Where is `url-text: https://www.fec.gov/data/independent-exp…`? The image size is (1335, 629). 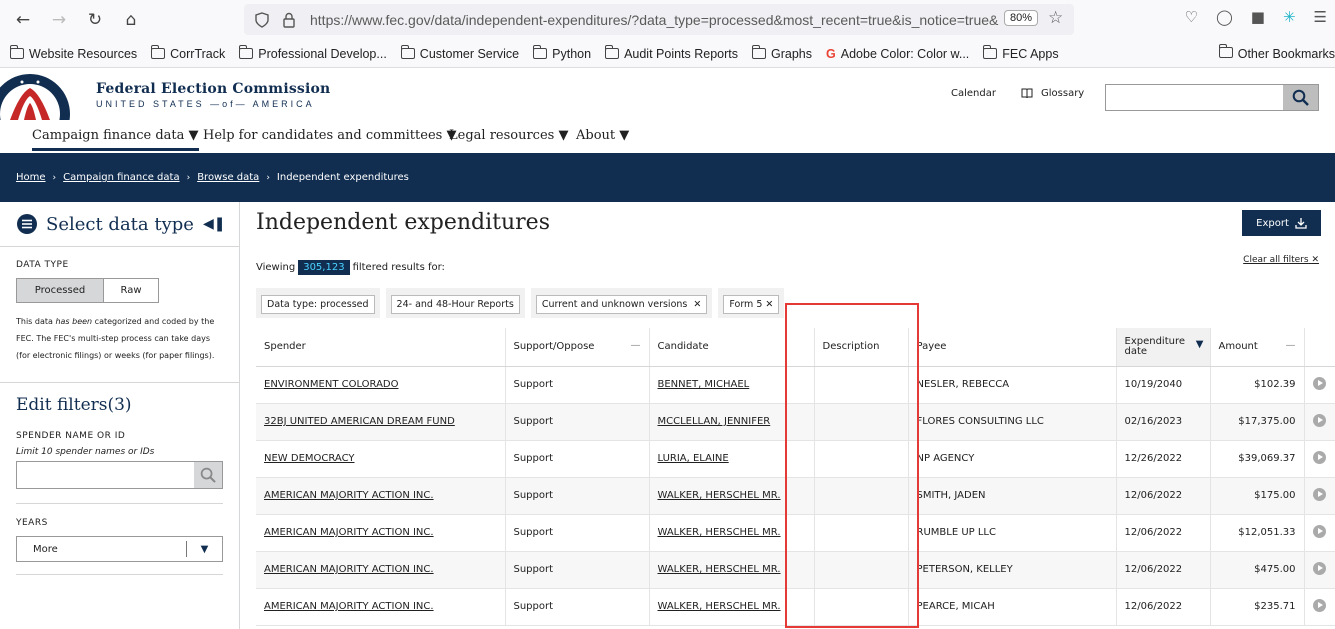 url-text: https://www.fec.gov/data/independent-exp… is located at coordinates (655, 20).